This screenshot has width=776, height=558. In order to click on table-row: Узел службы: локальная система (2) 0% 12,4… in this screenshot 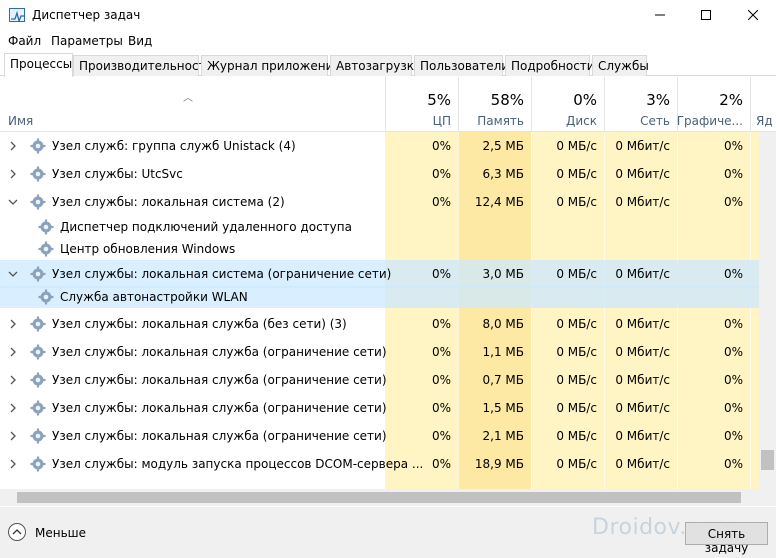, I will do `click(379, 202)`.